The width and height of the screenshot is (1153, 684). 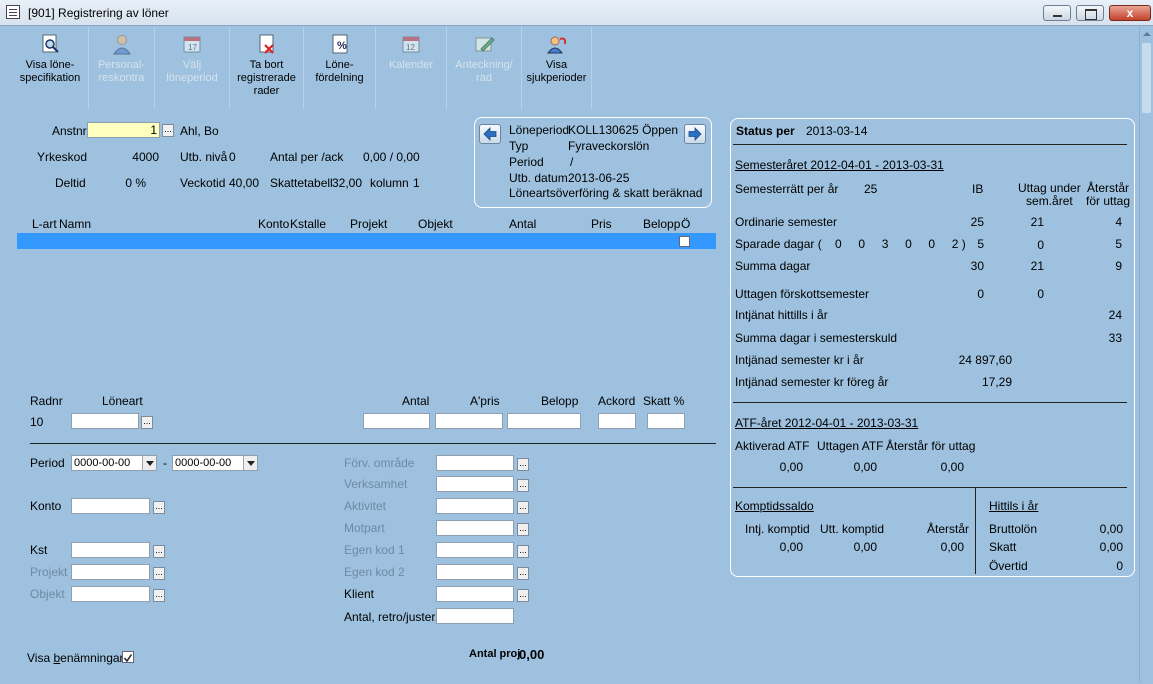 I want to click on toolbar-button-4: % Löne- fördelning, so click(x=340, y=68).